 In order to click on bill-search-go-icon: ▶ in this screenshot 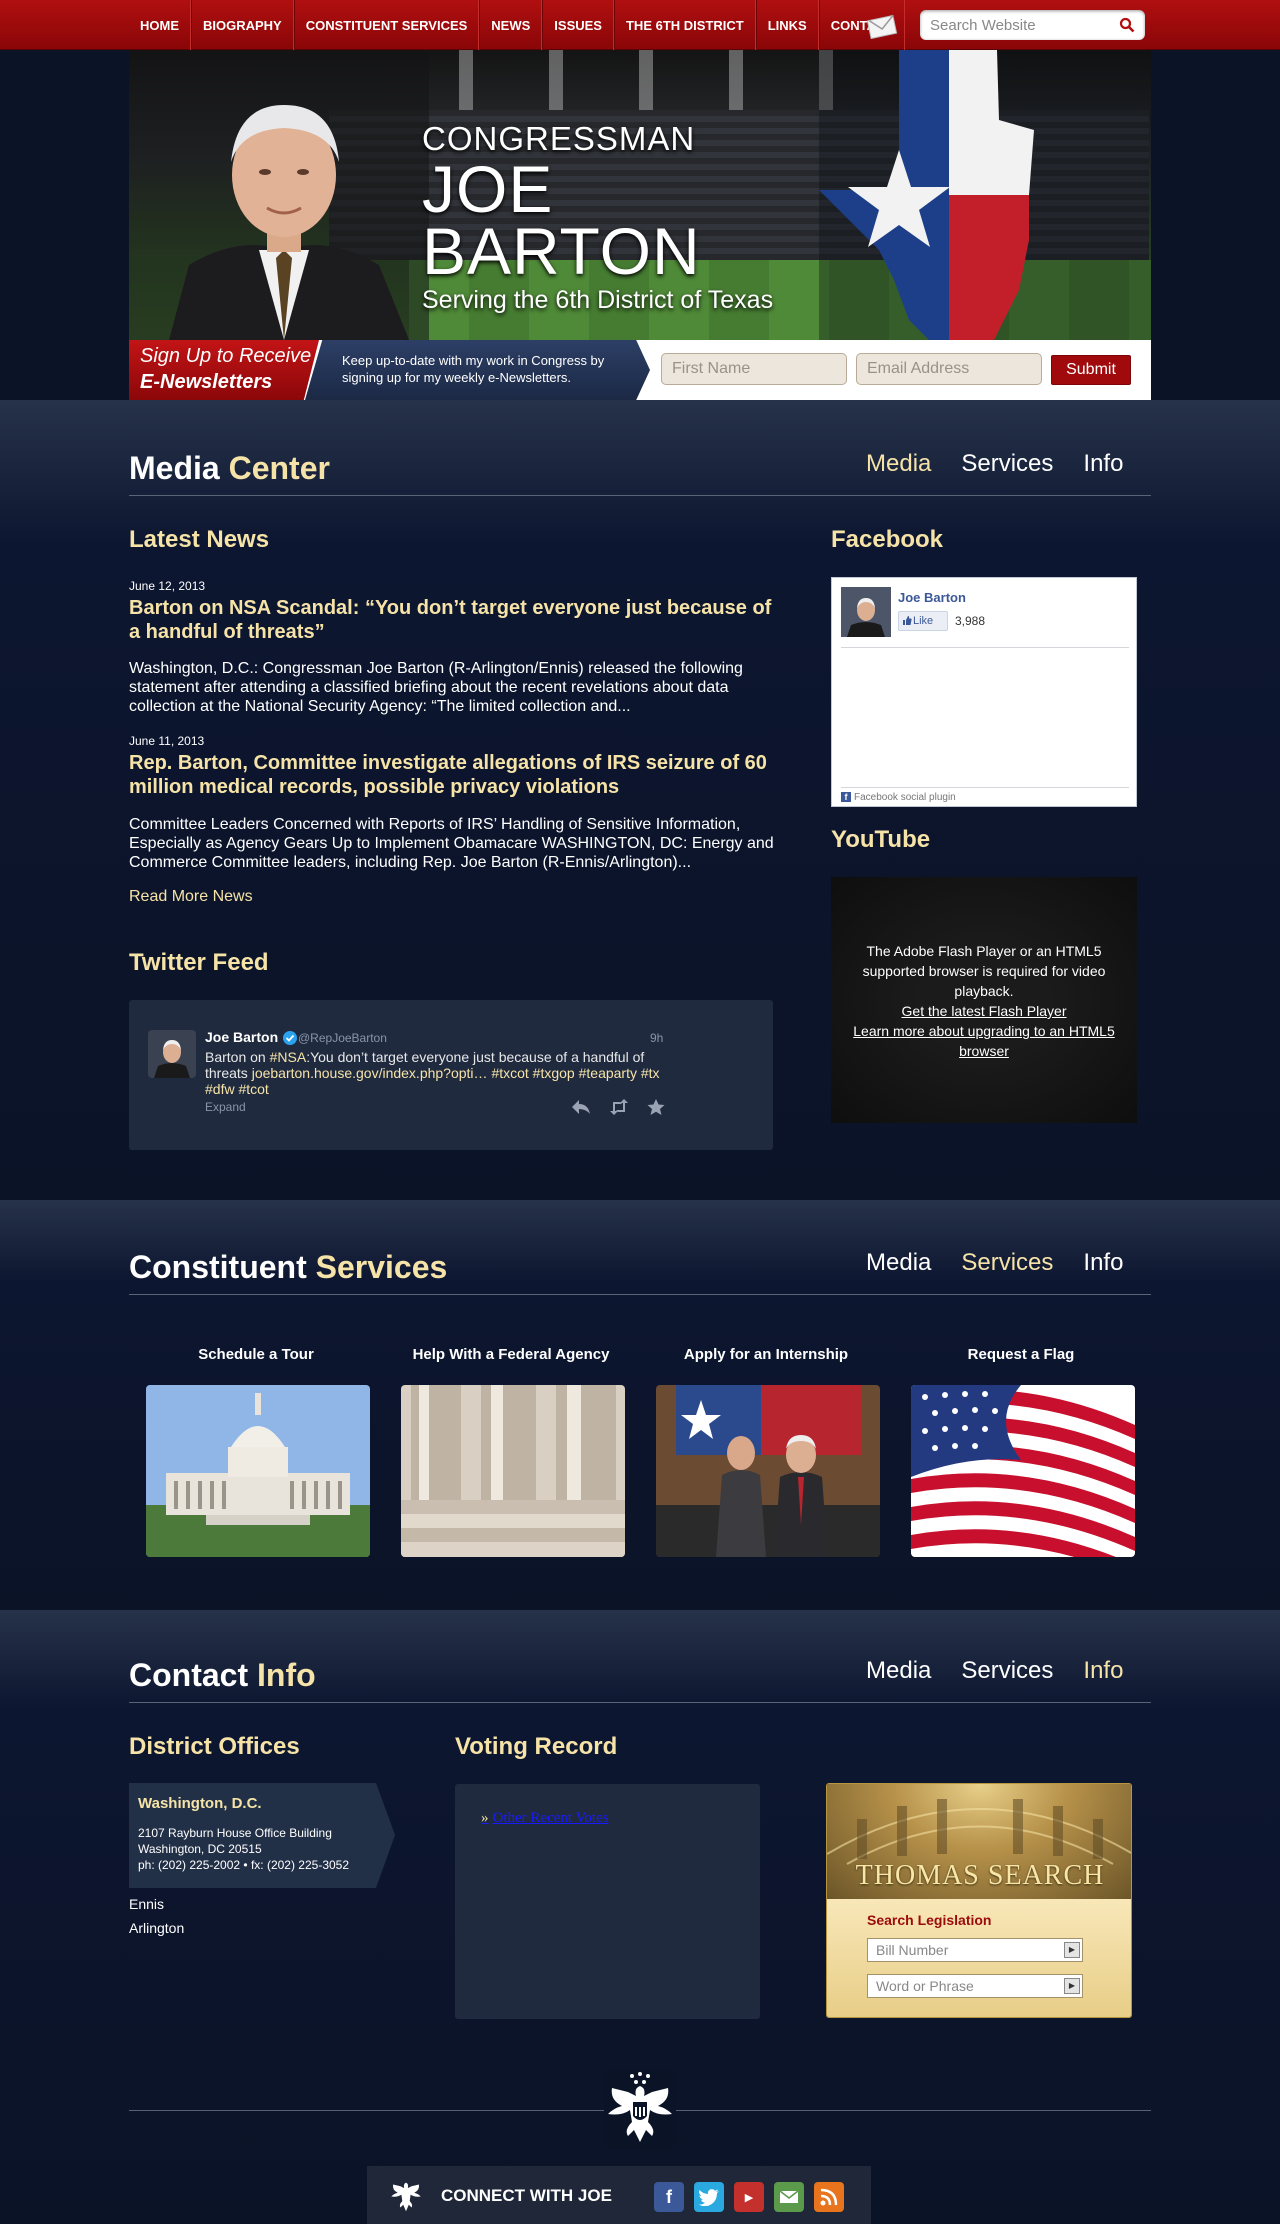, I will do `click(1072, 1950)`.